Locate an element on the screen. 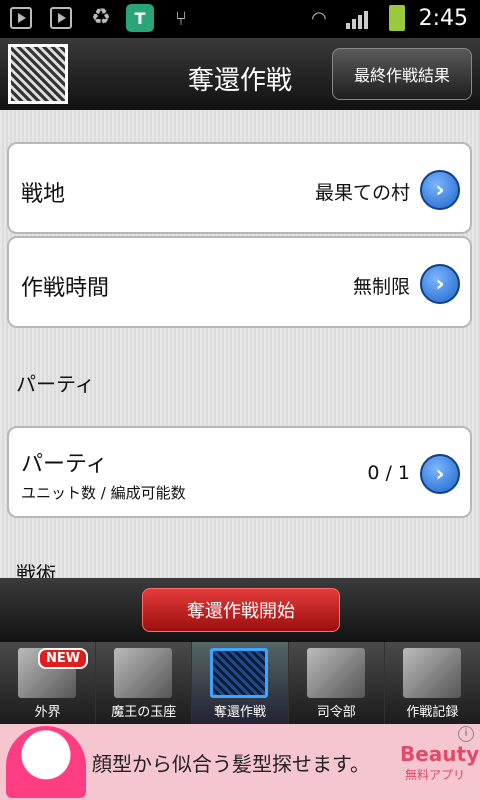  battery-charging-icon is located at coordinates (397, 18).